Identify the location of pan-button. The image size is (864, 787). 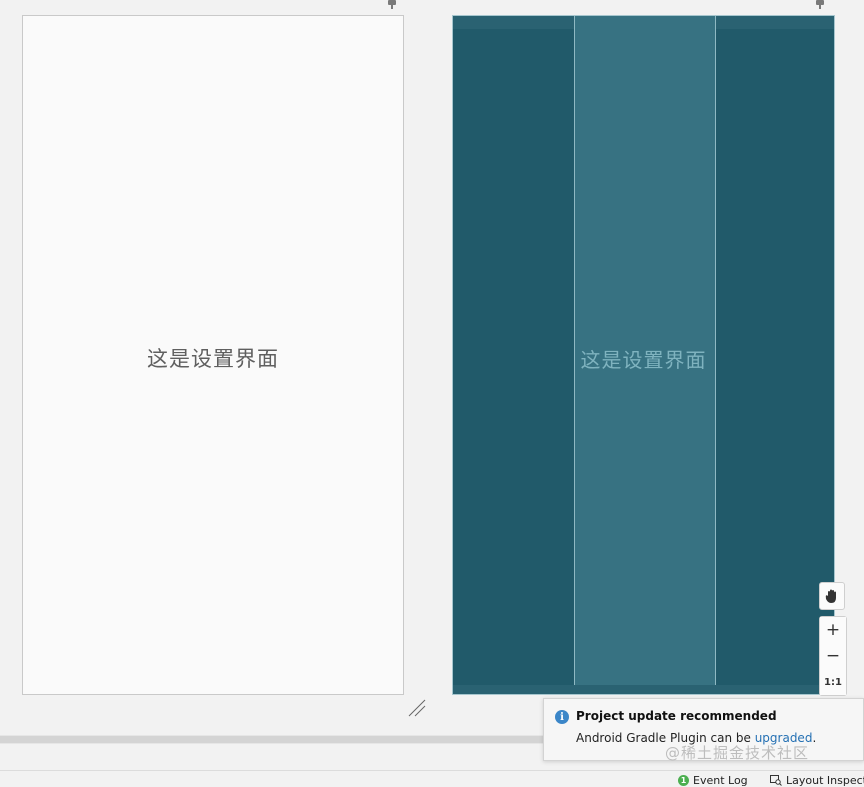
(832, 596).